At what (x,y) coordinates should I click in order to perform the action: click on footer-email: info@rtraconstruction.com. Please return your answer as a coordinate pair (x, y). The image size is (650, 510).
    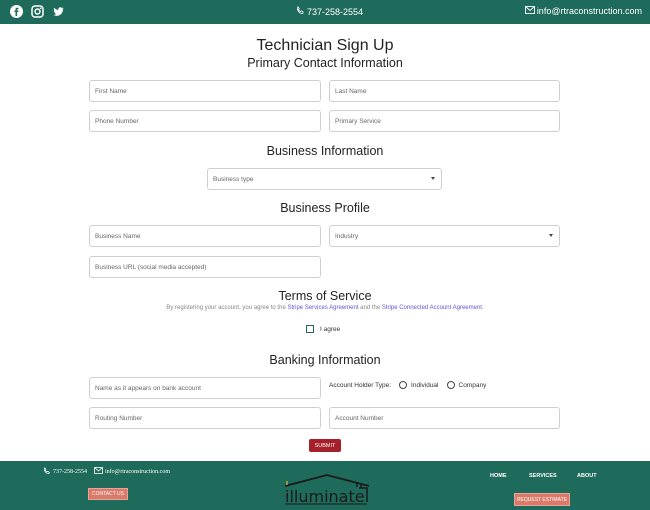
    Looking at the image, I should click on (132, 471).